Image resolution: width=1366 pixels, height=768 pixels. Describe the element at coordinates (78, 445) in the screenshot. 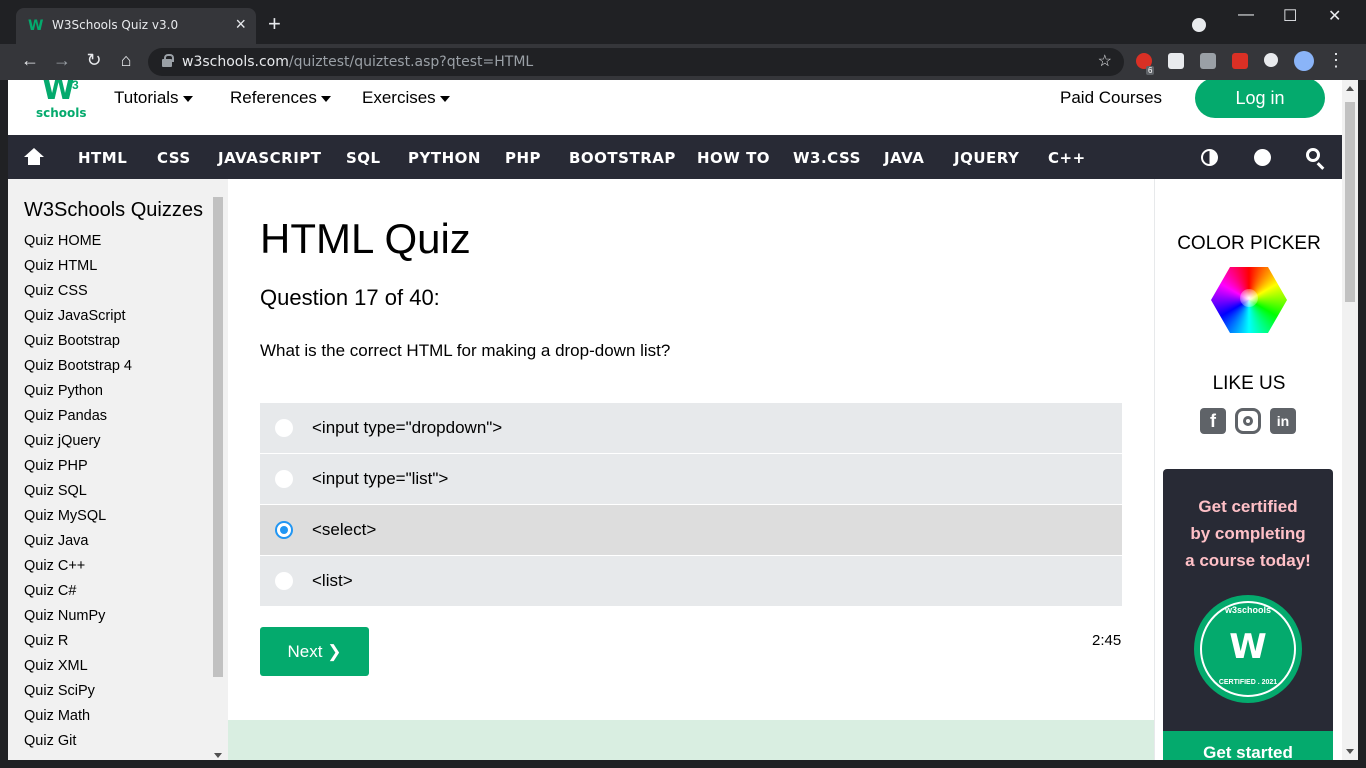

I see `sidebar-item: Quiz jQuery` at that location.